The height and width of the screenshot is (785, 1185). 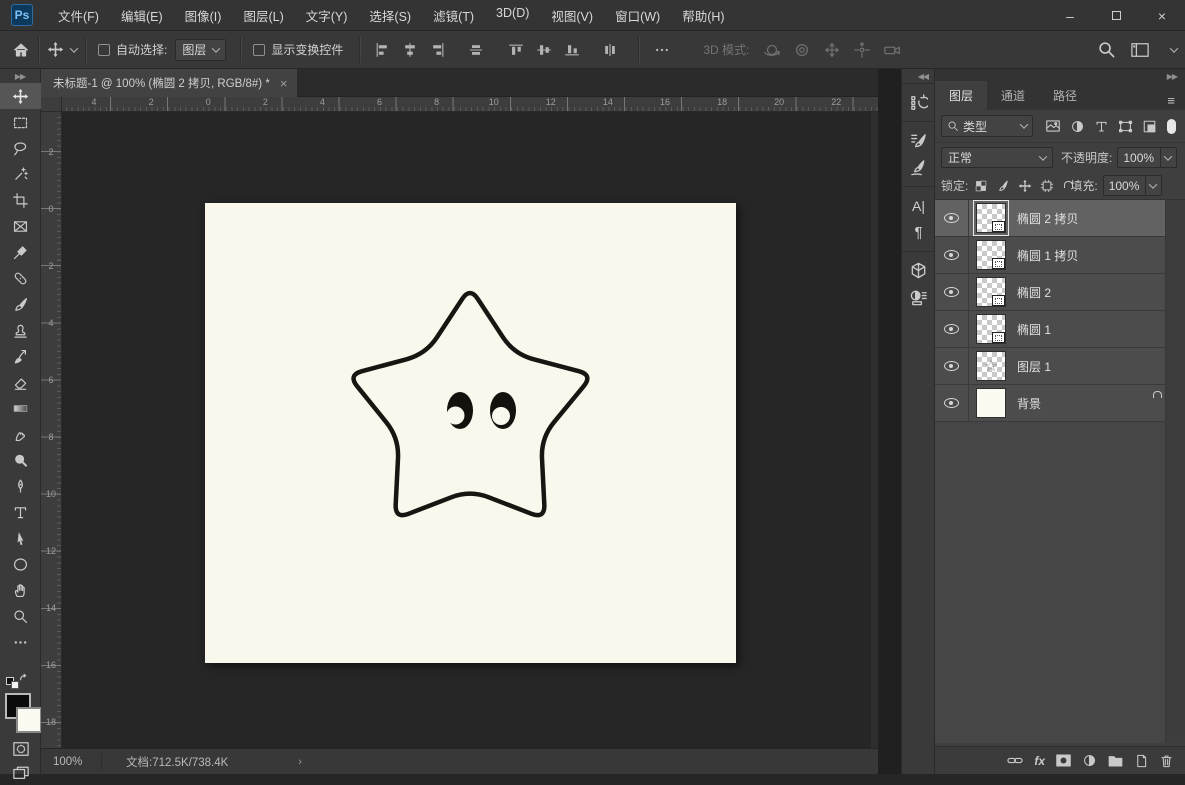 I want to click on menu-item: 编辑(E), so click(x=142, y=15).